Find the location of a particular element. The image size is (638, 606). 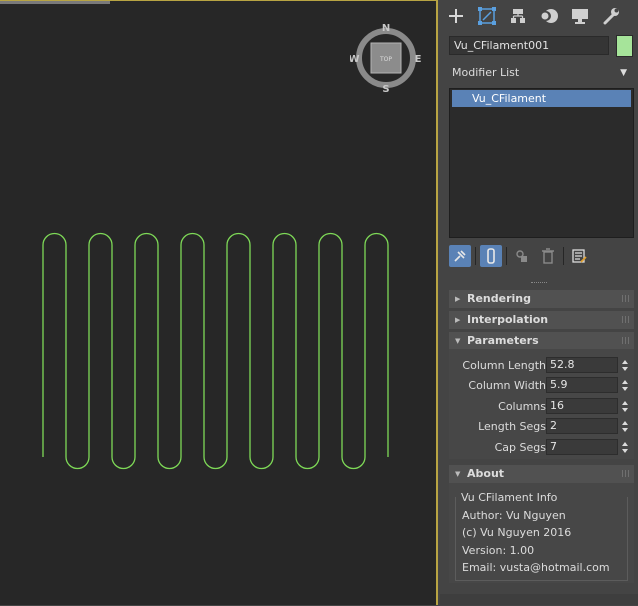

cap-segs-spinner is located at coordinates (625, 448).